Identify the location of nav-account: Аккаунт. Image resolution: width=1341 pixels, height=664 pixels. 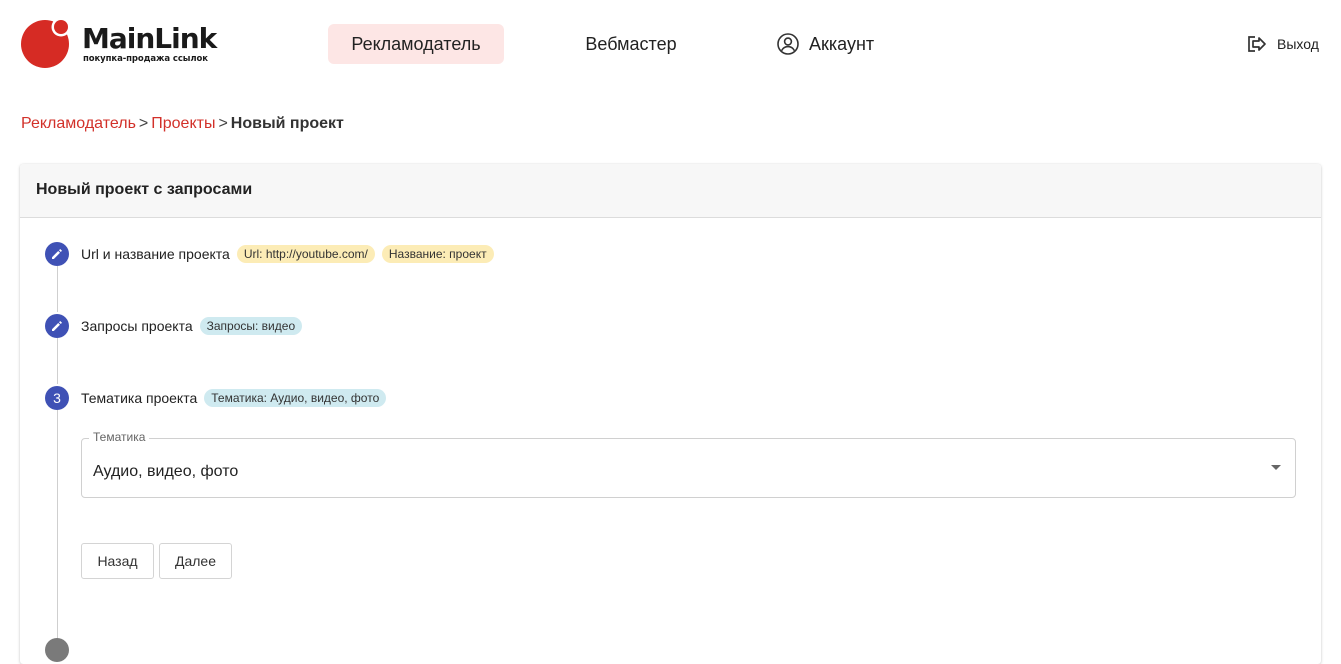
(827, 44).